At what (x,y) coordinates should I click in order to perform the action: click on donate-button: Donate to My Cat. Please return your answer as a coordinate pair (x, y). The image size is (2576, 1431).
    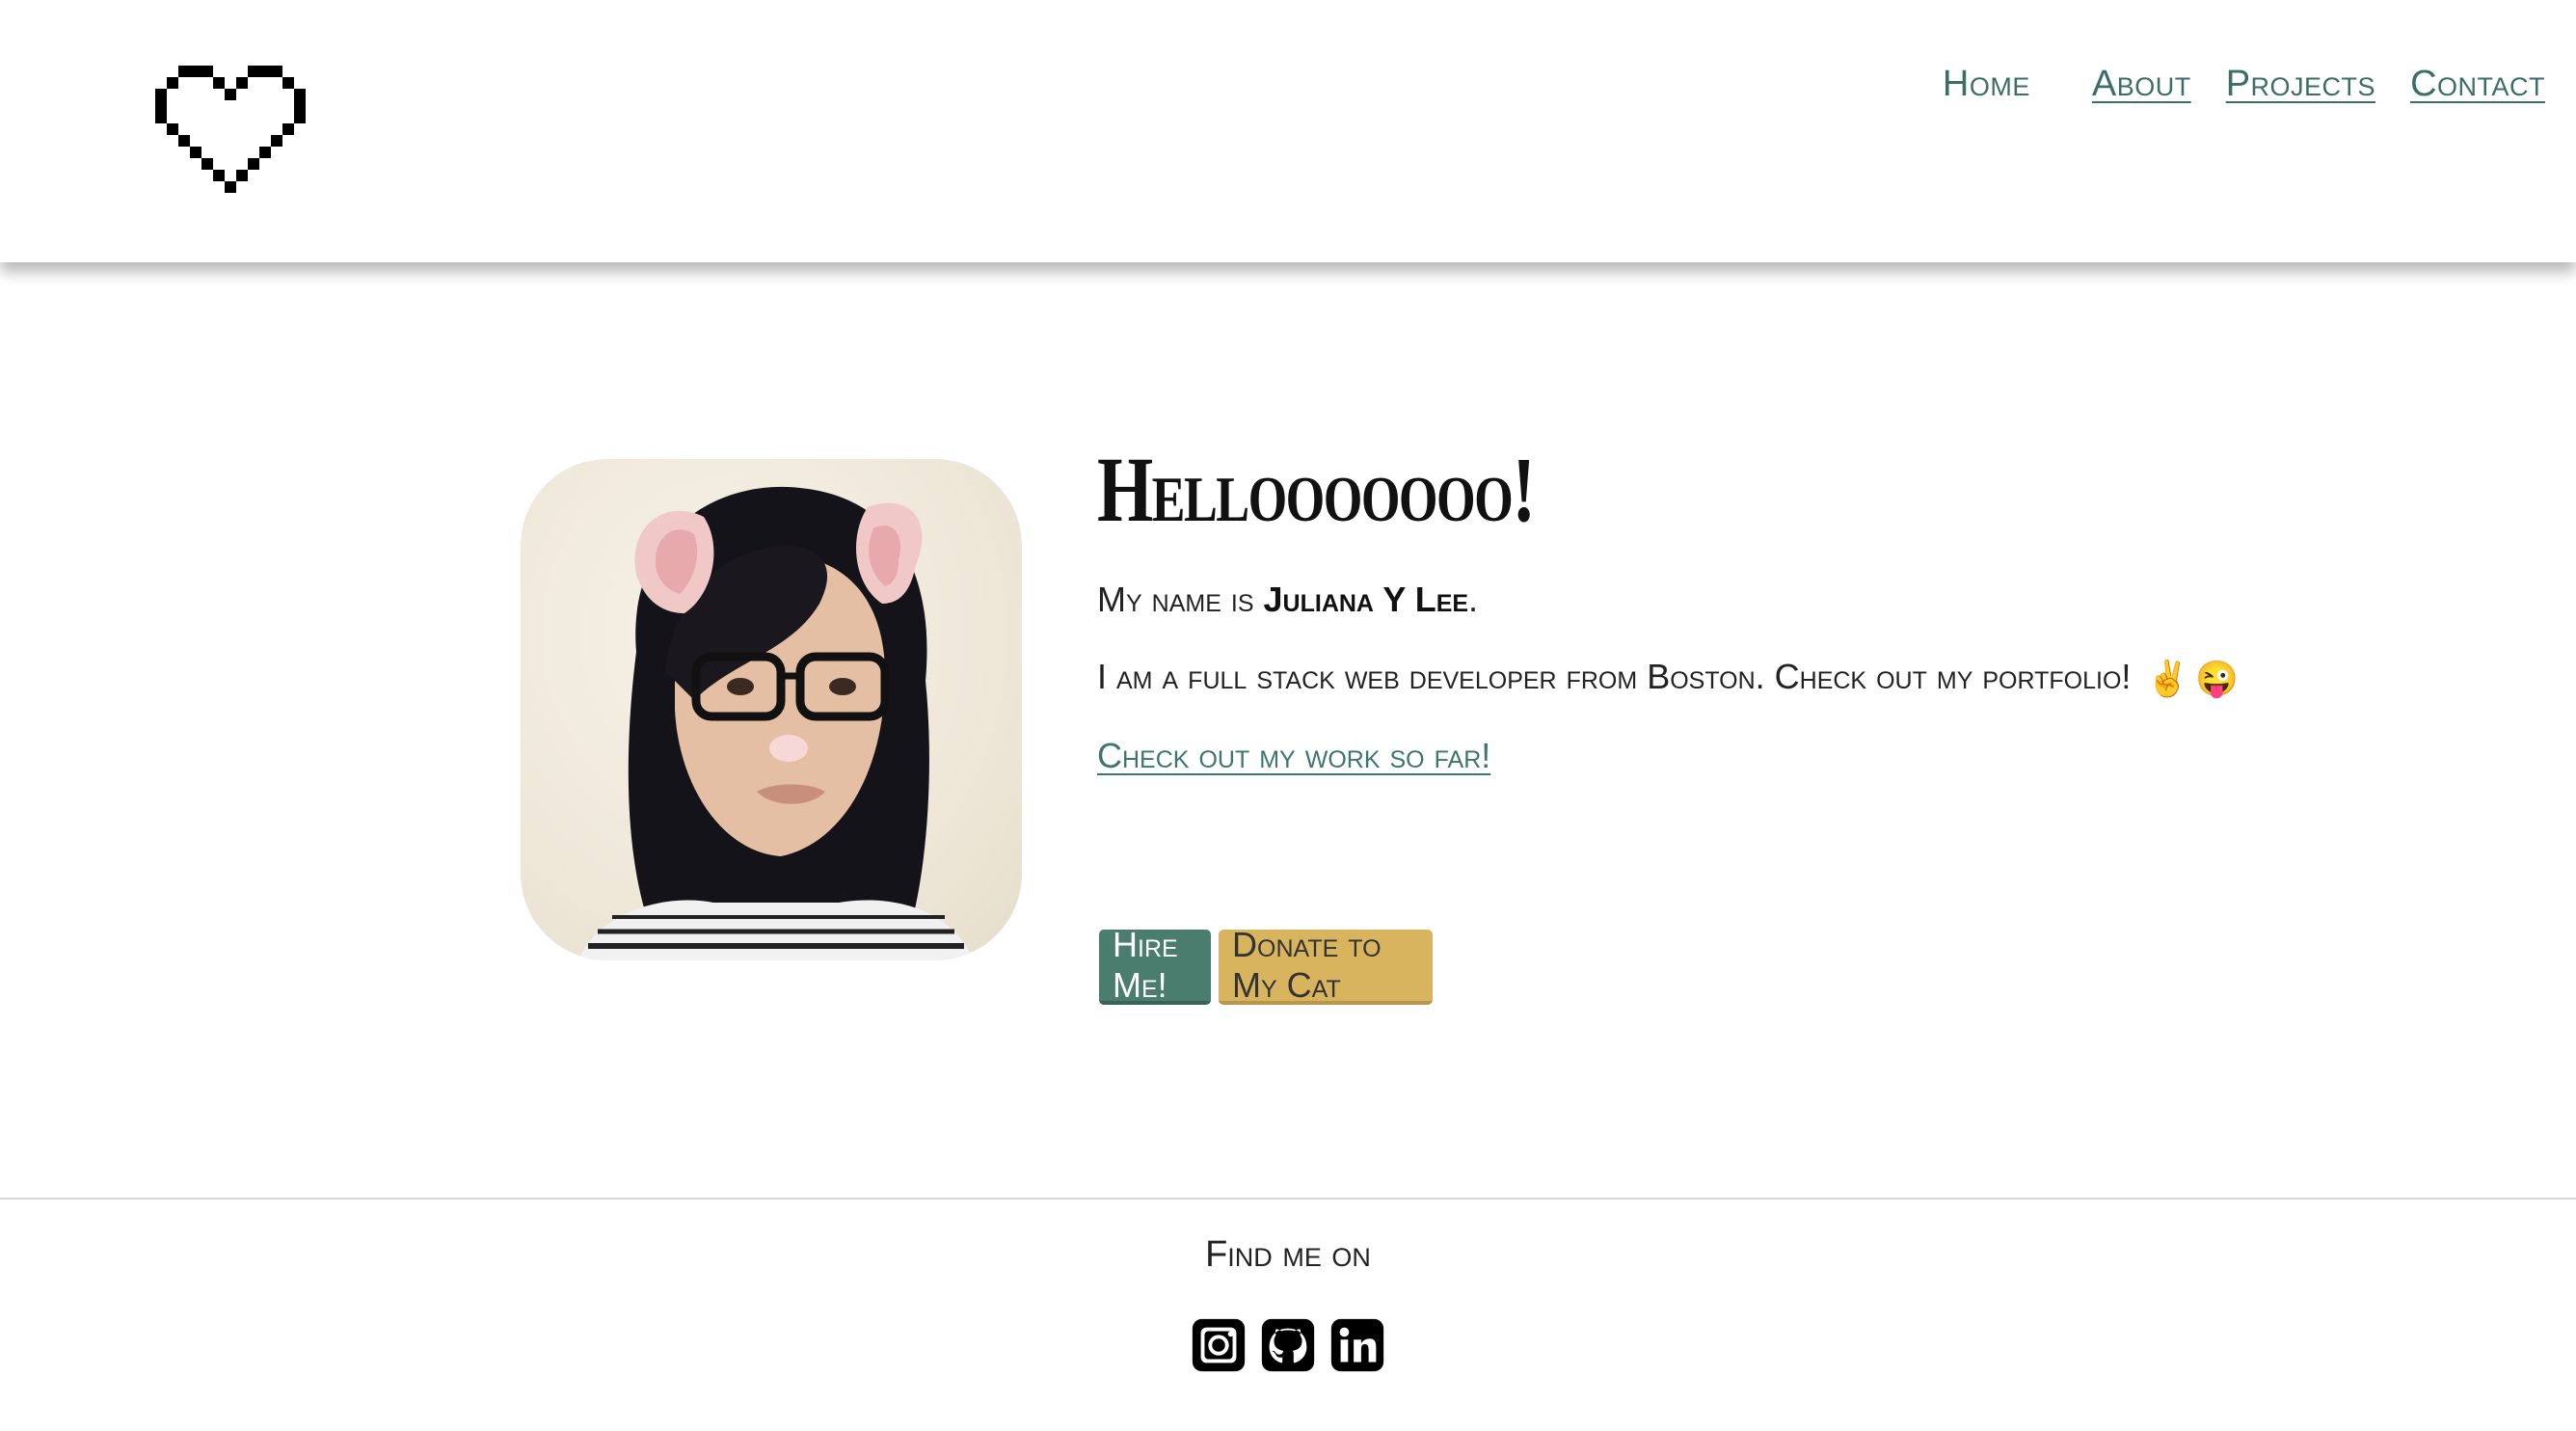
    Looking at the image, I should click on (1326, 965).